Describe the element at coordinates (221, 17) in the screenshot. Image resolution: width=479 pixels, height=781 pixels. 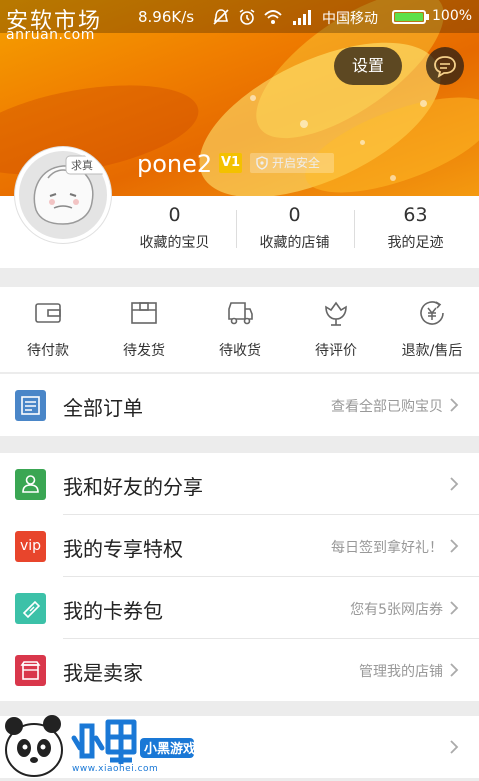
I see `silent-bell-icon` at that location.